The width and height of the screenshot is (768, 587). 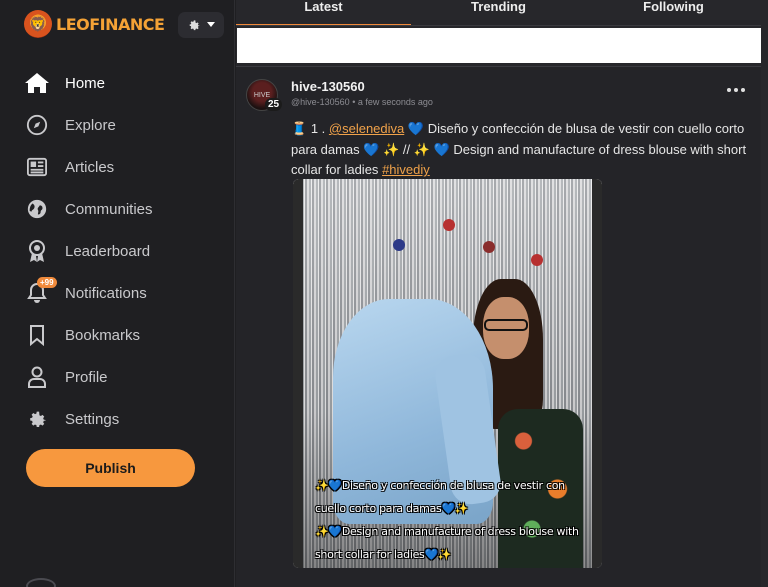 I want to click on sidebar-item-label: Settings, so click(x=92, y=419).